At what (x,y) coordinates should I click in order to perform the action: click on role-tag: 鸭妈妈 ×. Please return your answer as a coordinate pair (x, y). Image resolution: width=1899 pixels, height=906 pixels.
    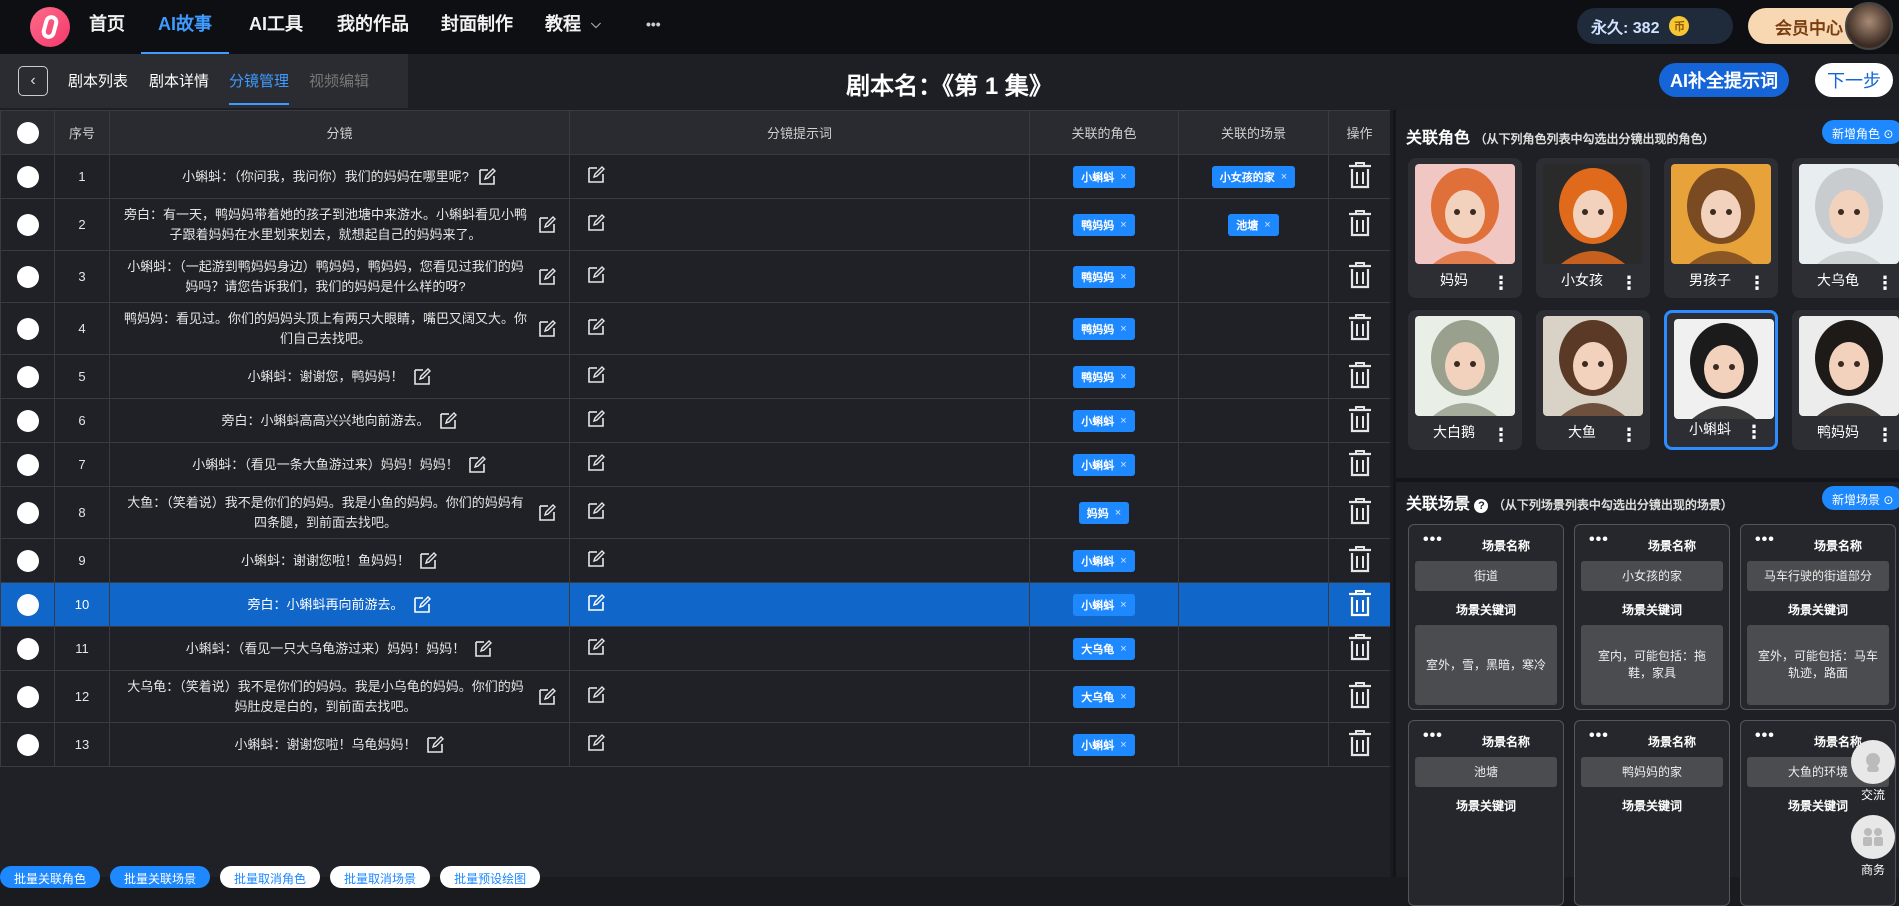
    Looking at the image, I should click on (1104, 328).